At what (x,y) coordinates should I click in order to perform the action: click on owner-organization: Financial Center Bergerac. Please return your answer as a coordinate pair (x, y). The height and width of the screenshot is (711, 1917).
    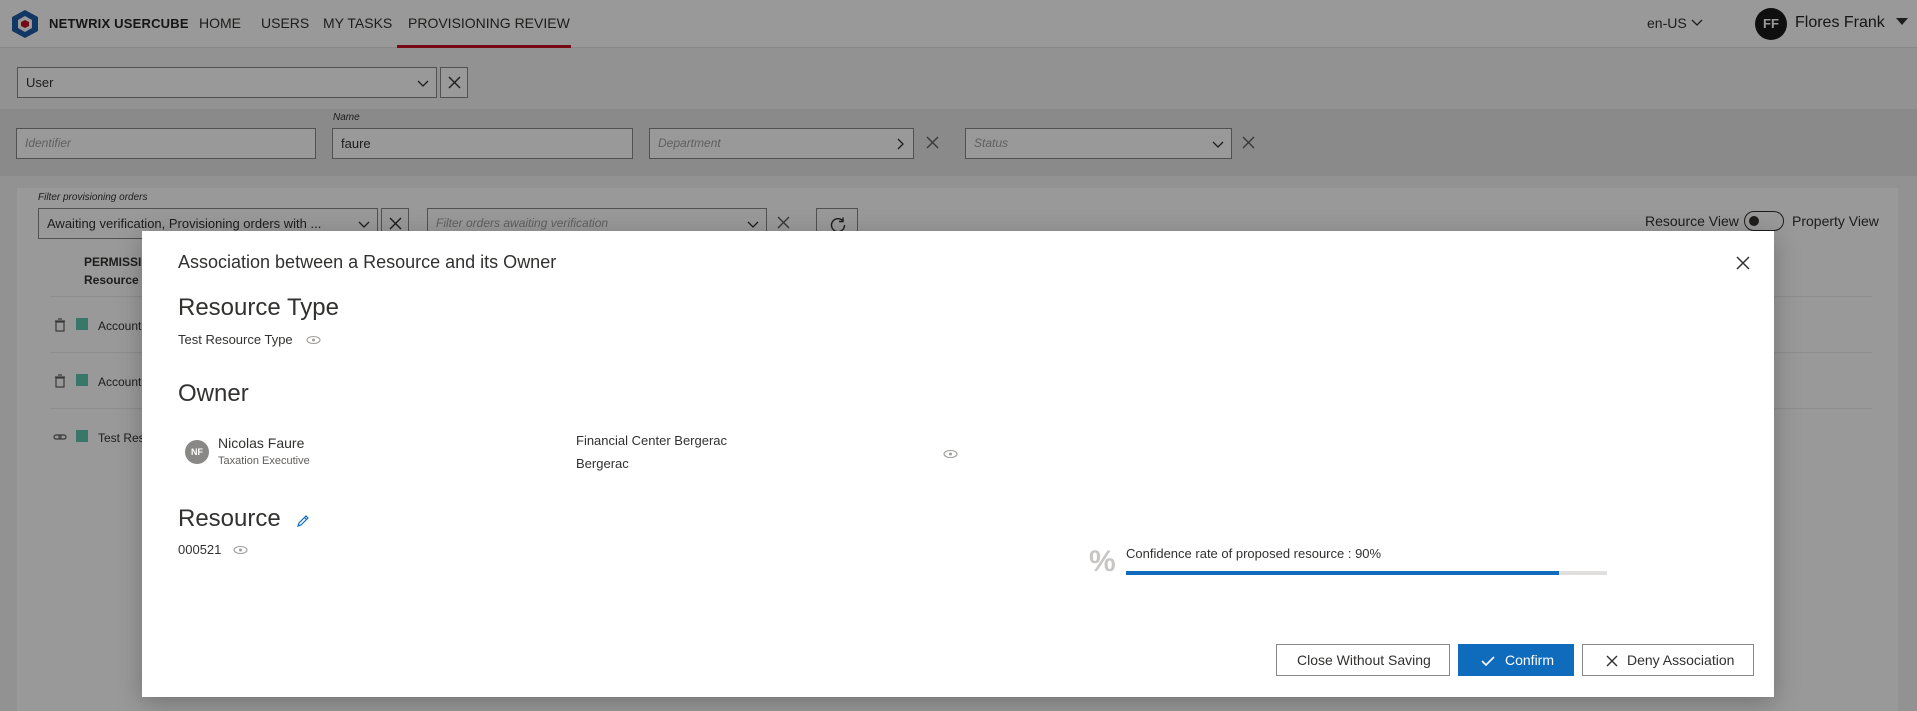
    Looking at the image, I should click on (652, 440).